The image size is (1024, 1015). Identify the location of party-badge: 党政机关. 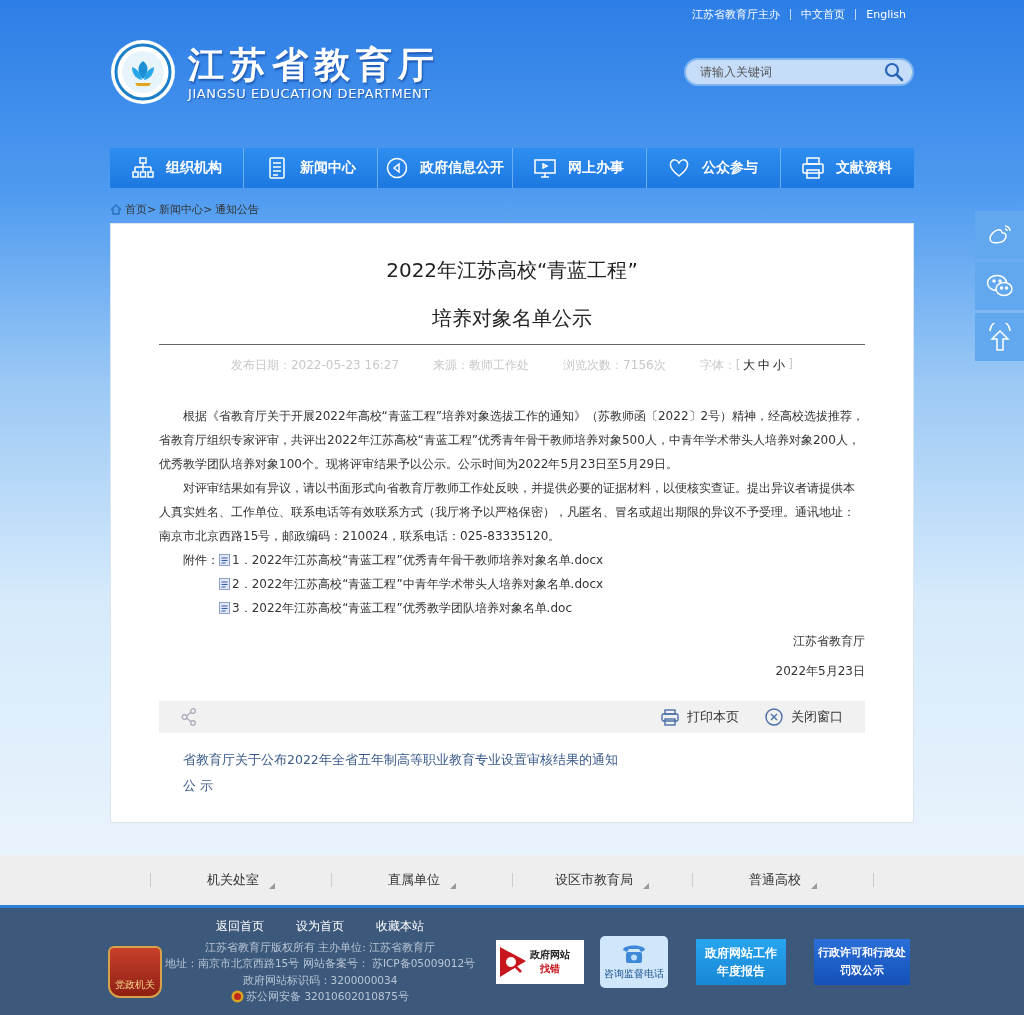
(135, 971).